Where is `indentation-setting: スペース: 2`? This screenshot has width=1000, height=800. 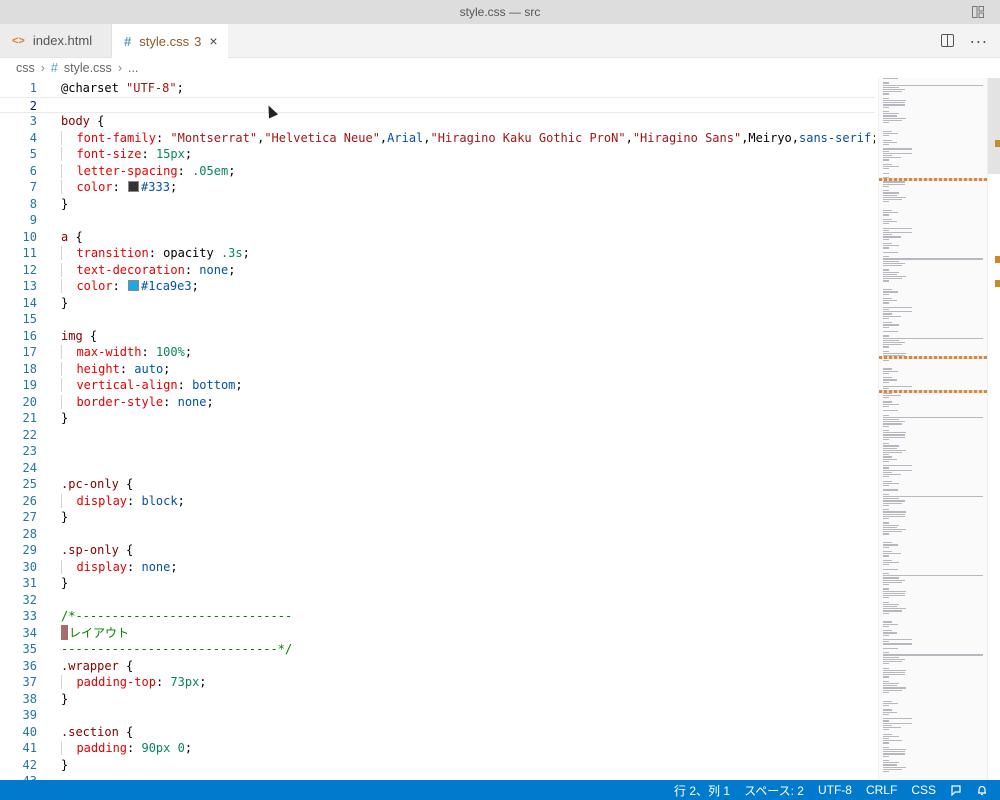 indentation-setting: スペース: 2 is located at coordinates (774, 790).